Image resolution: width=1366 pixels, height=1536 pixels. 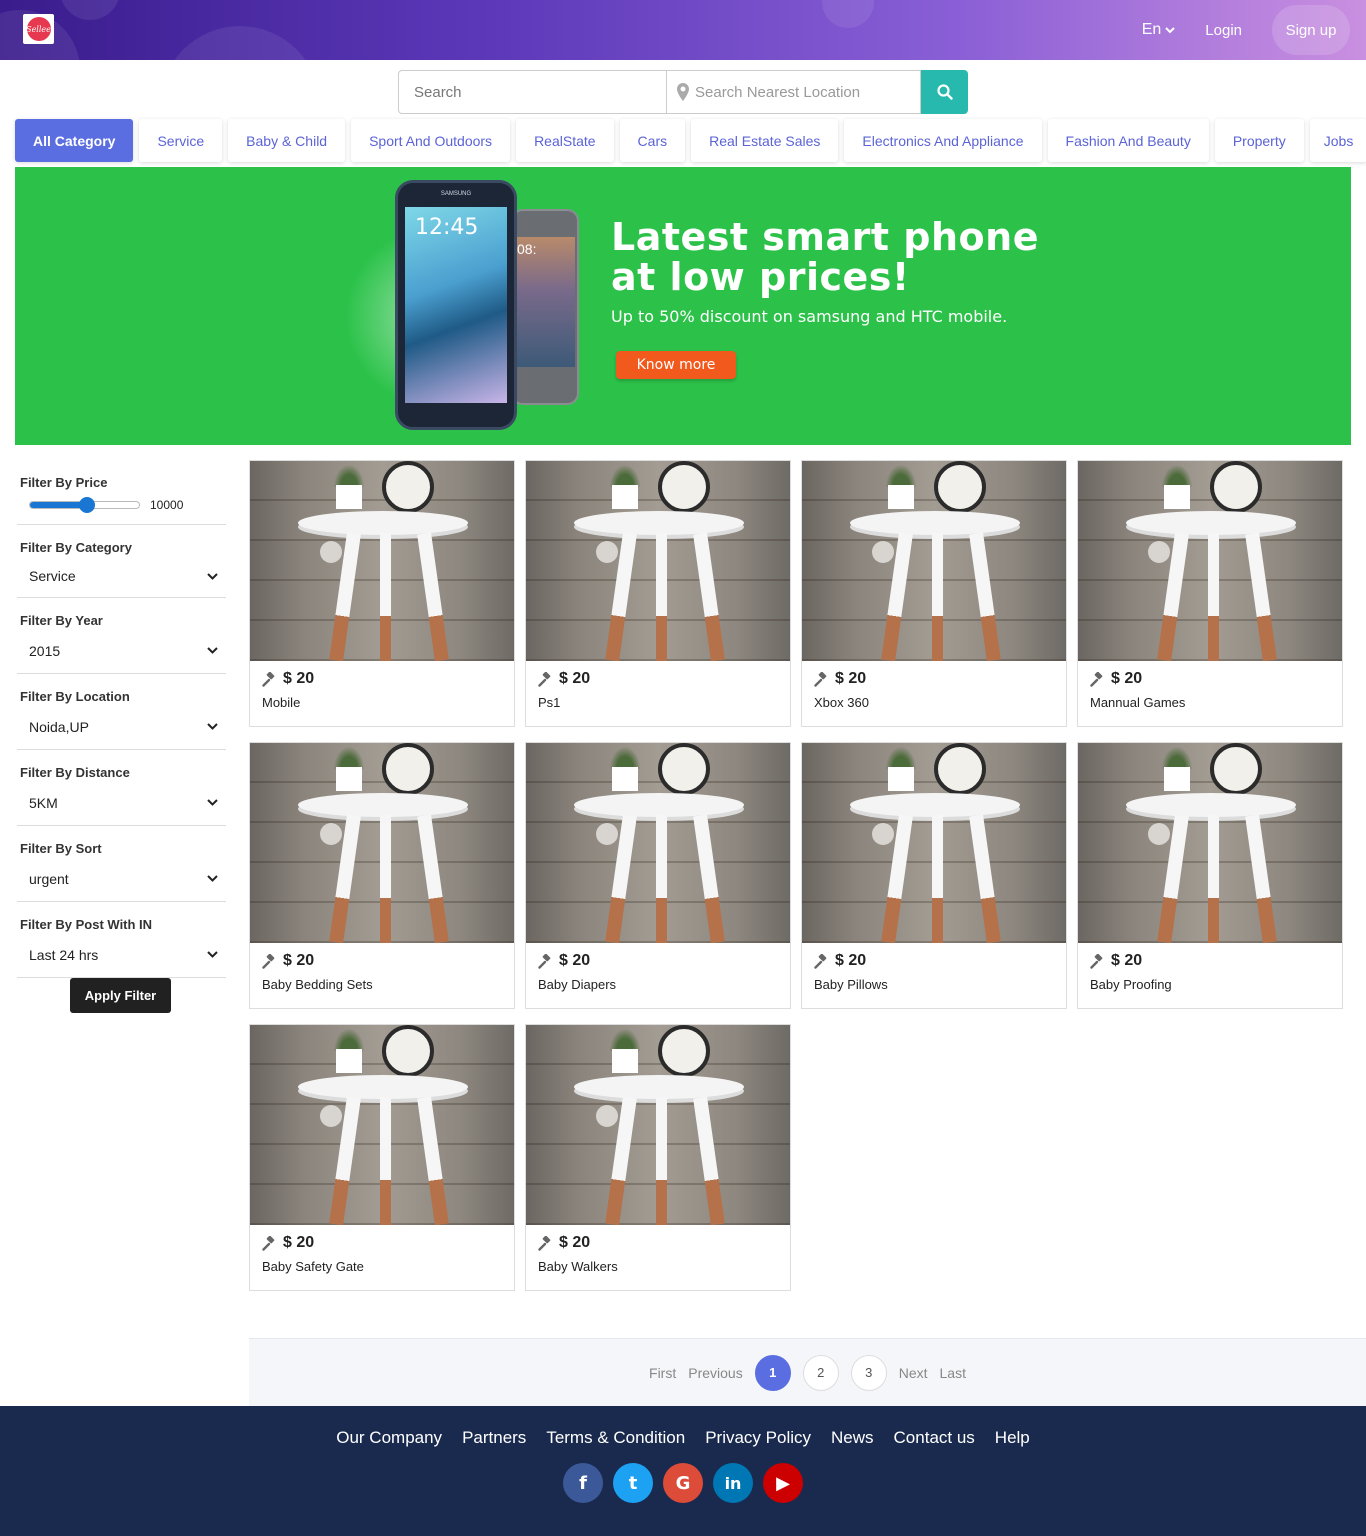 What do you see at coordinates (1131, 984) in the screenshot?
I see `product-name: Baby Proofing` at bounding box center [1131, 984].